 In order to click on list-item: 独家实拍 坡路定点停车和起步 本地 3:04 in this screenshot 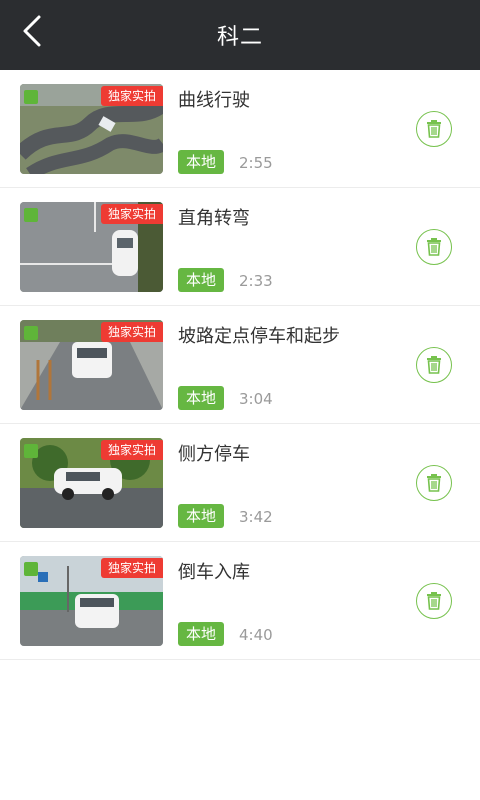, I will do `click(240, 365)`.